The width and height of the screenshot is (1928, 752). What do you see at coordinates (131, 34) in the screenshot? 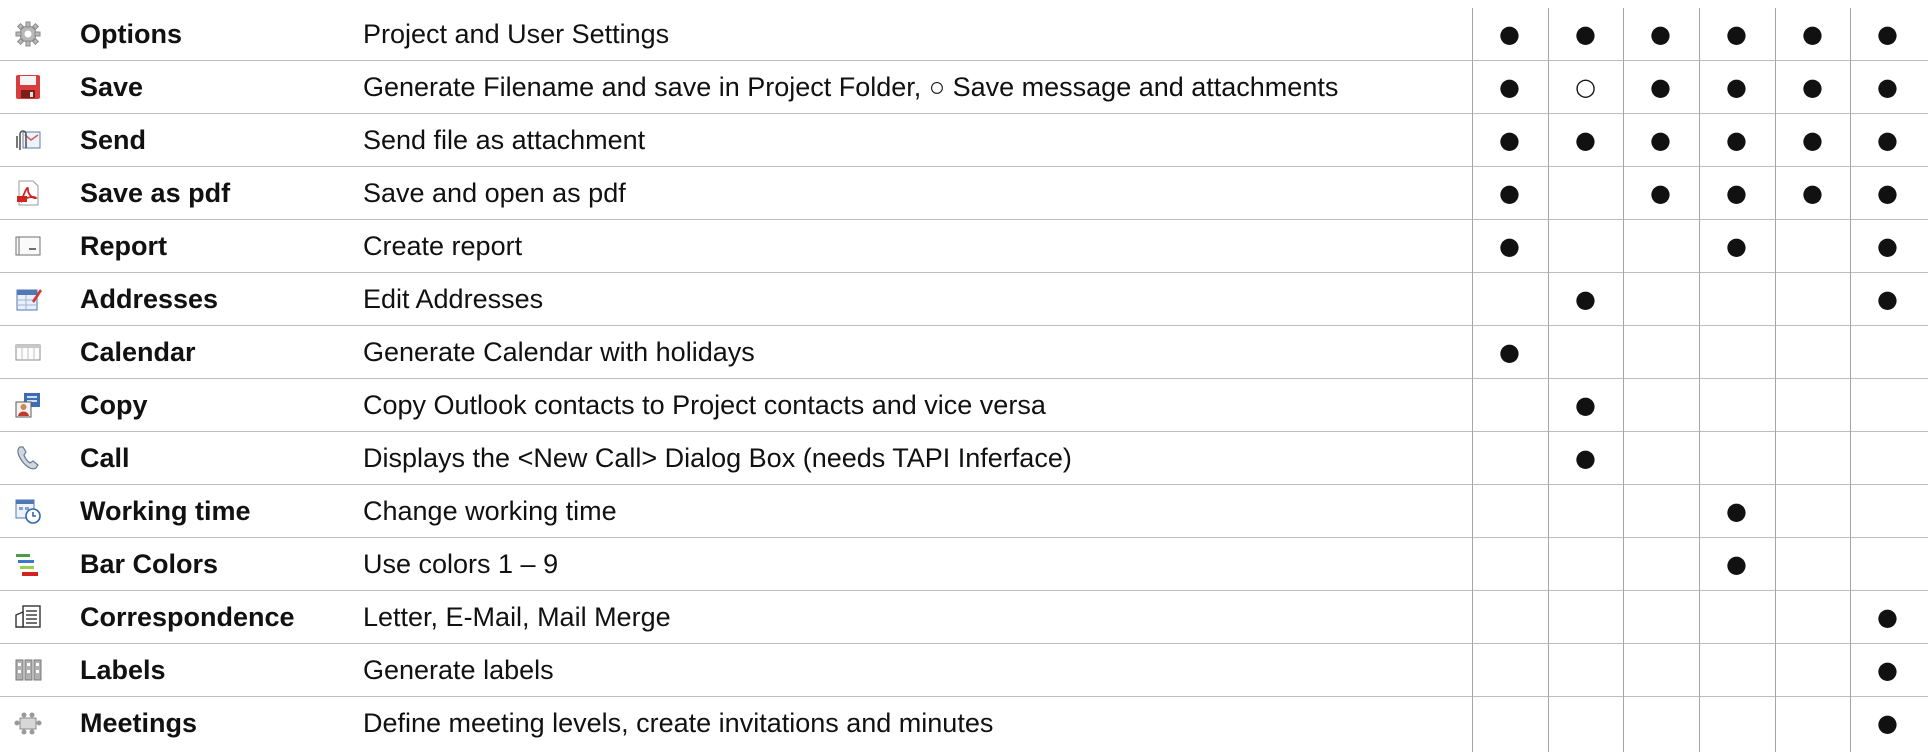
I see `feature-name: Options` at bounding box center [131, 34].